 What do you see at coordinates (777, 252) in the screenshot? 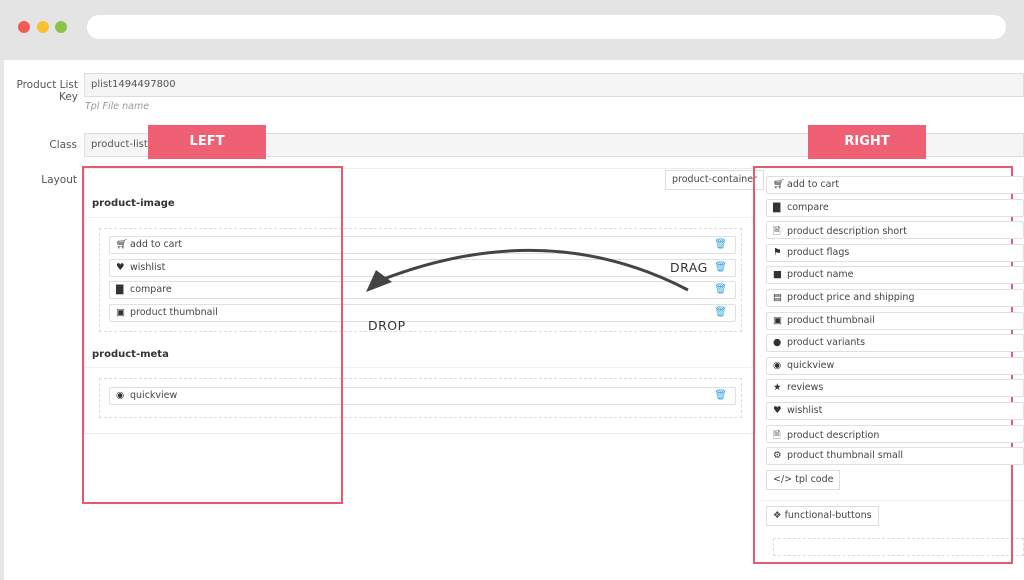
I see `flag-icon: ⚑` at bounding box center [777, 252].